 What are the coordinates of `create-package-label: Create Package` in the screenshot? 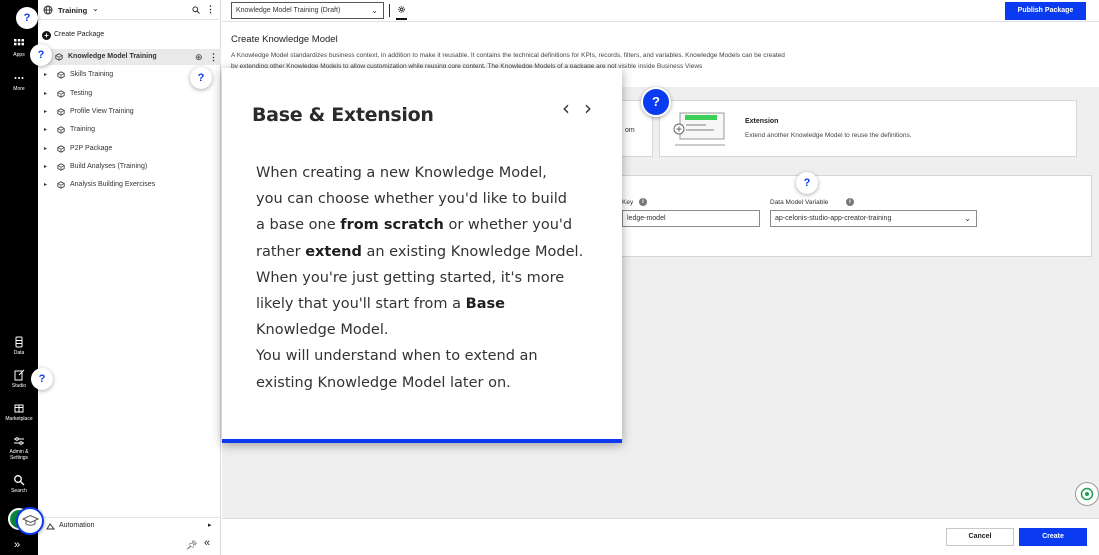 It's located at (79, 34).